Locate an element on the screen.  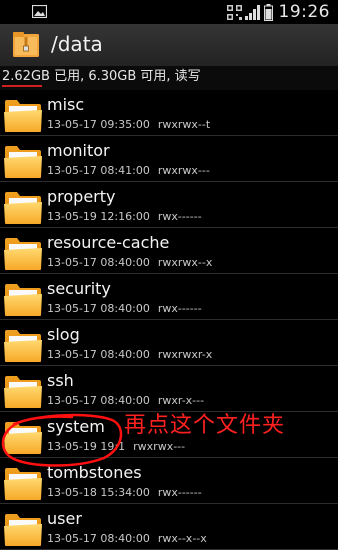
file-row-user: user 13-05-17 08:40:00 rwx--x--x is located at coordinates (169, 527).